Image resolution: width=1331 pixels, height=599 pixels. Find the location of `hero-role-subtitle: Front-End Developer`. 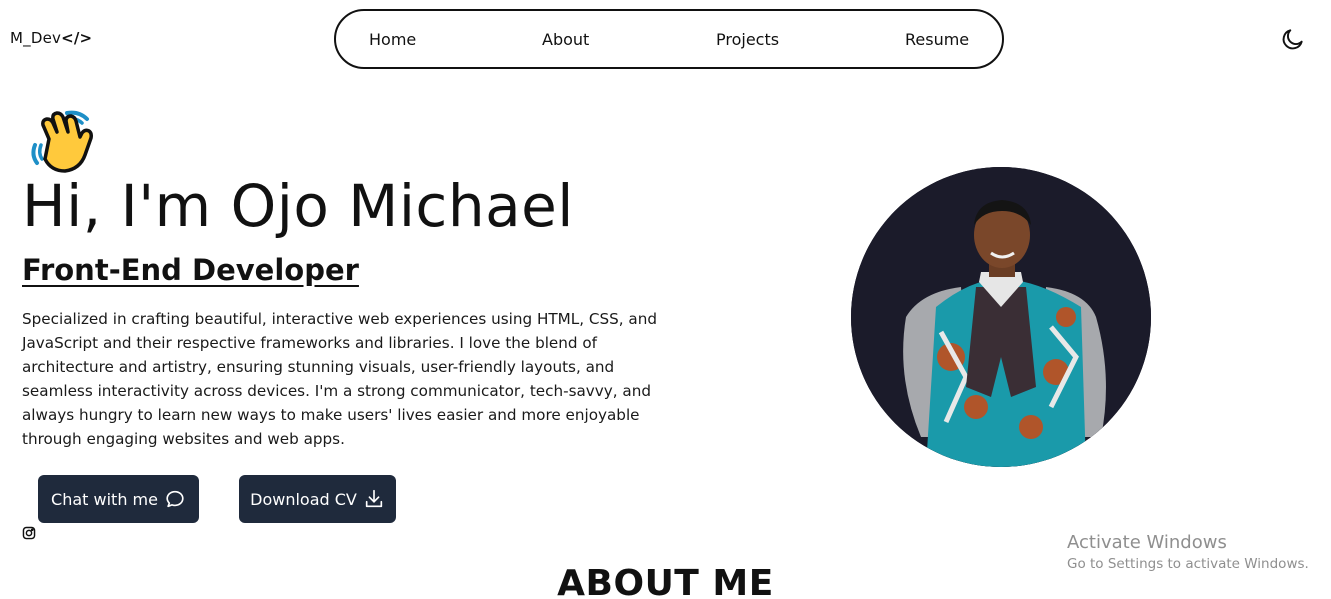

hero-role-subtitle: Front-End Developer is located at coordinates (190, 270).